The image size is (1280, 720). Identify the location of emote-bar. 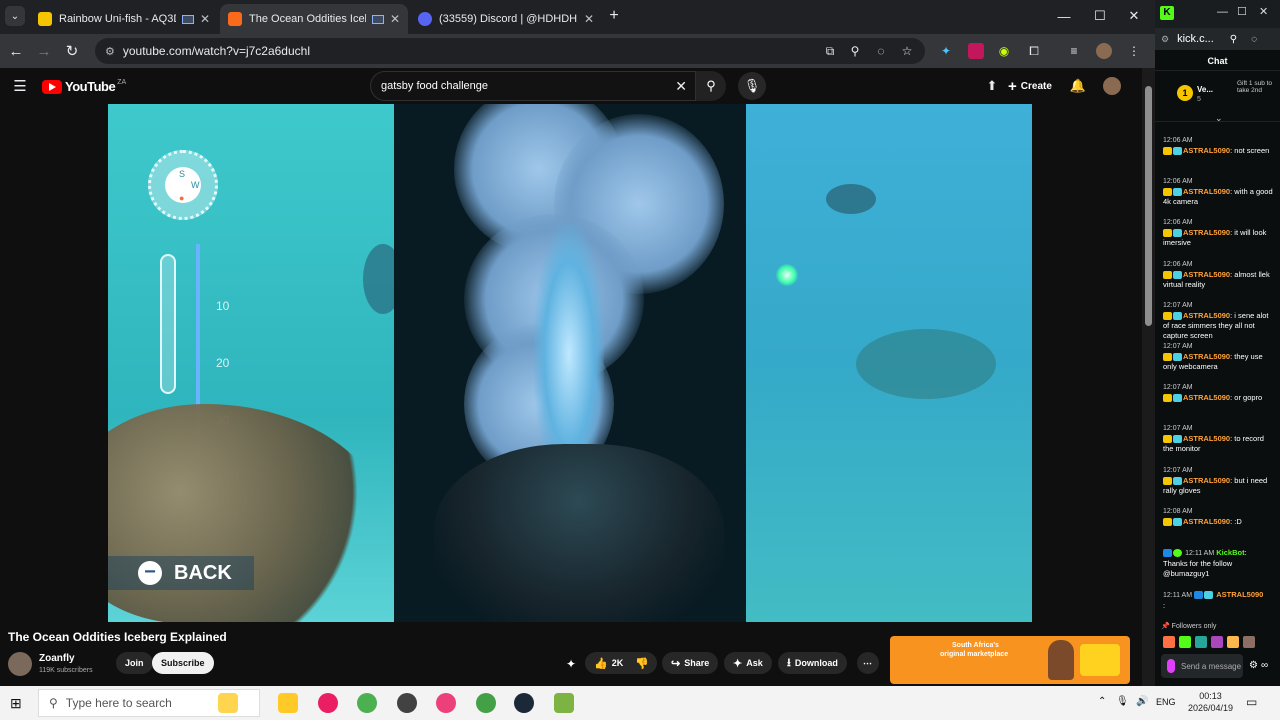
(1219, 642).